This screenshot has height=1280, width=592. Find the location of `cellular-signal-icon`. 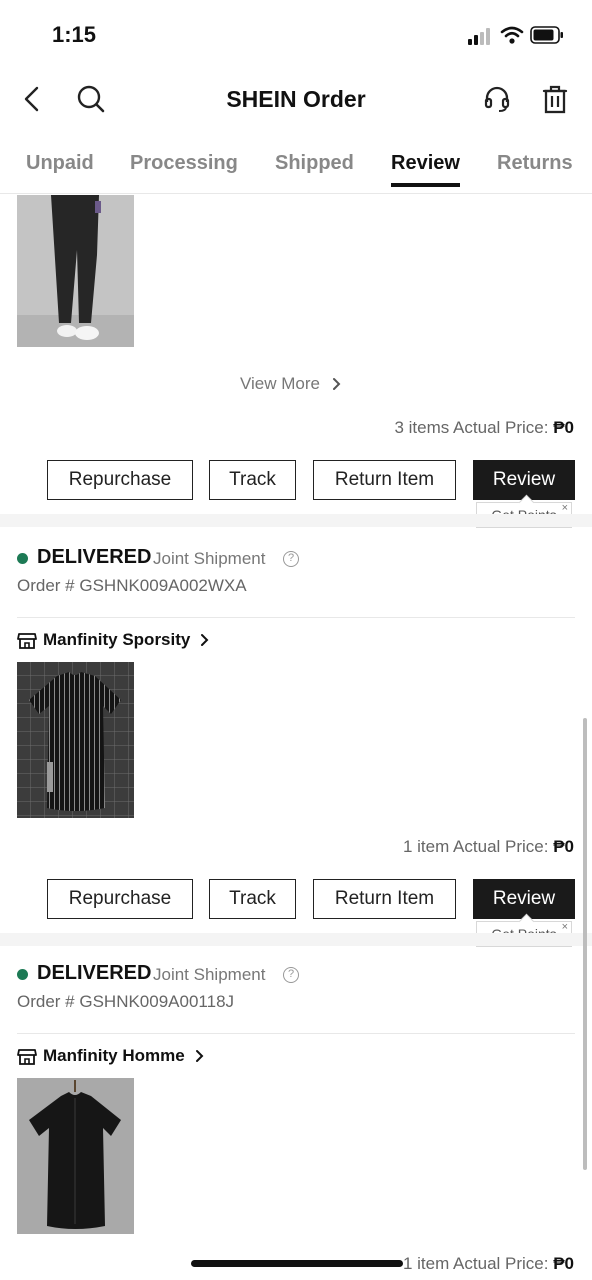

cellular-signal-icon is located at coordinates (480, 36).